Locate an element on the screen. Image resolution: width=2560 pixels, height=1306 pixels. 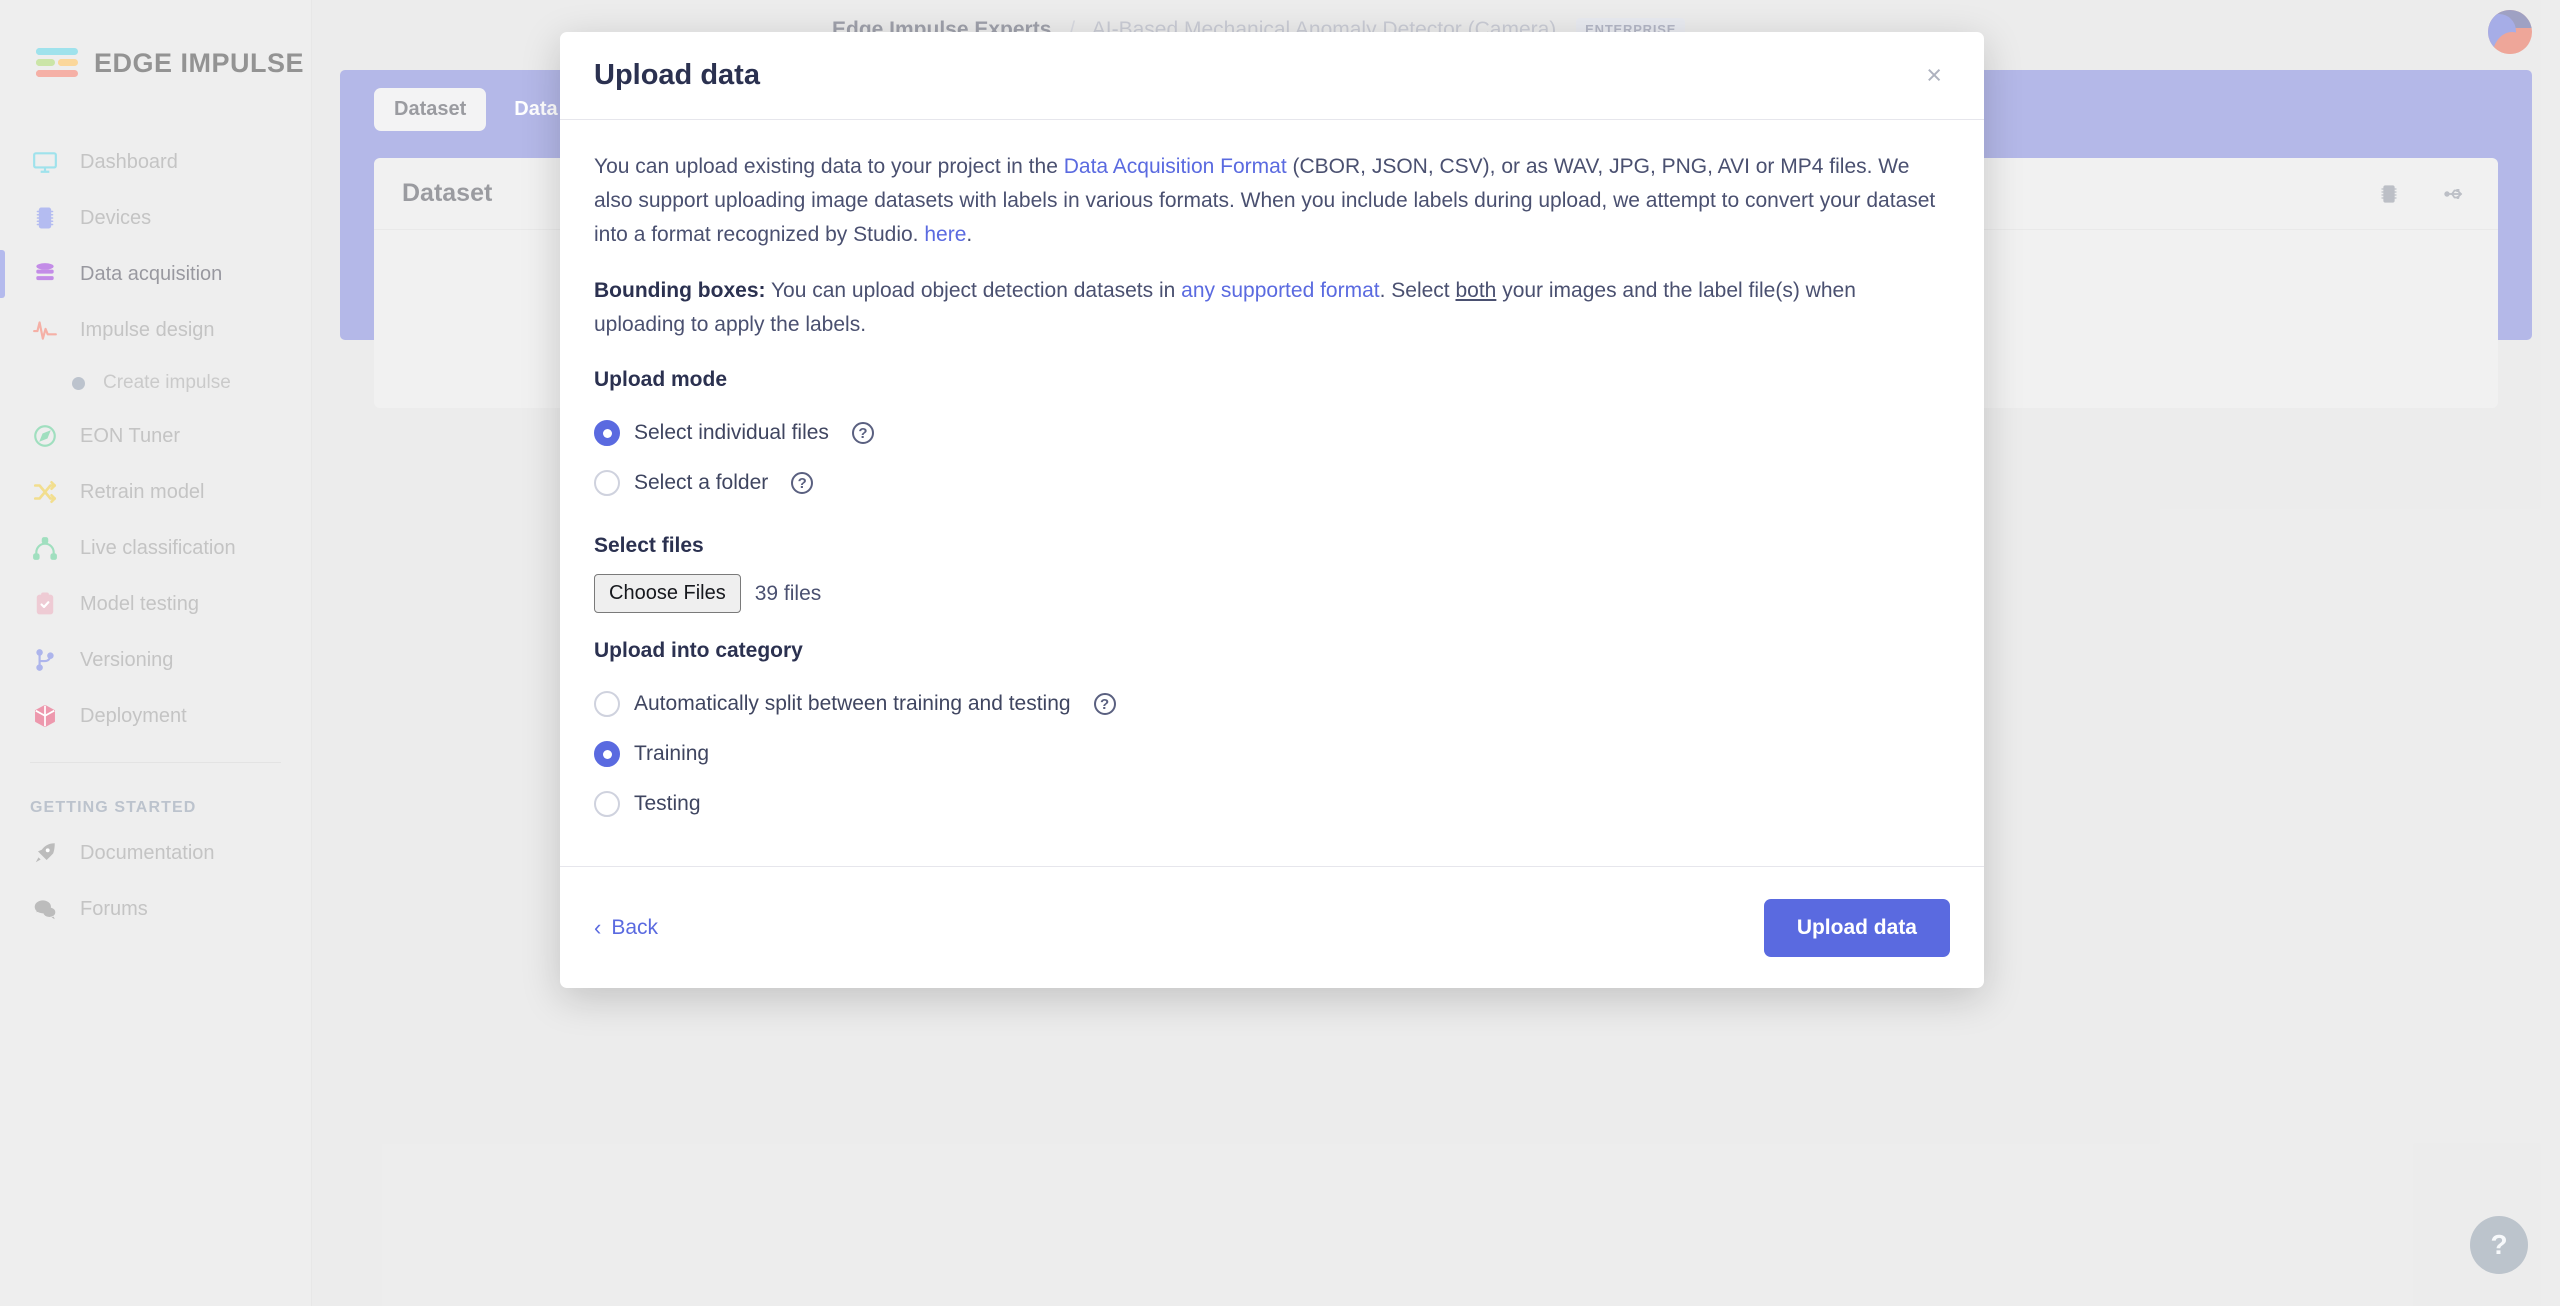
select-files-label: Select files is located at coordinates (649, 546).